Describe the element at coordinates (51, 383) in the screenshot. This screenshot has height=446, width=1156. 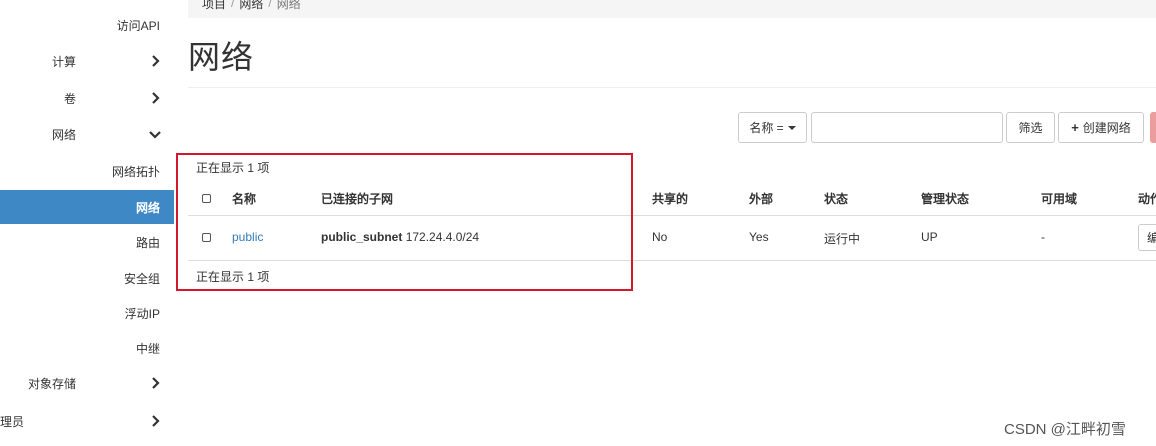
I see `sidebar-item-label: 对象存储` at that location.